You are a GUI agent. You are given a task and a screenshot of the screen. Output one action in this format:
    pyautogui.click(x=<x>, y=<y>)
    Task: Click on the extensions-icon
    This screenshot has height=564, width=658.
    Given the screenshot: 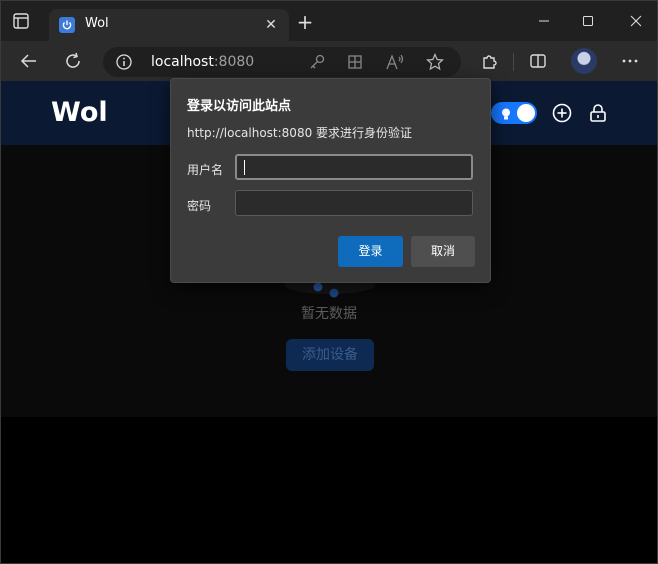 What is the action you would take?
    pyautogui.click(x=490, y=61)
    